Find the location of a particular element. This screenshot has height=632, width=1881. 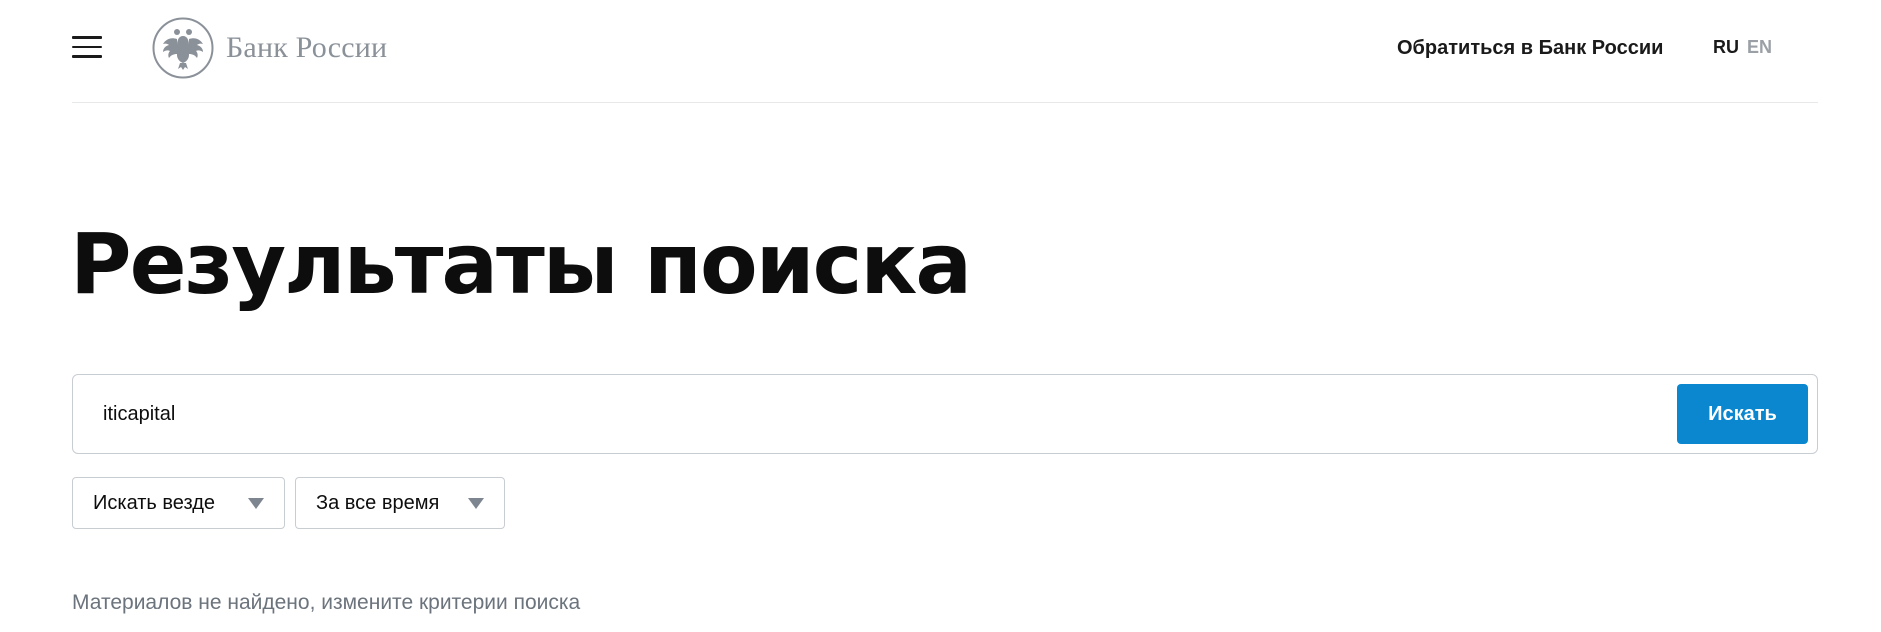

menu-icon is located at coordinates (87, 47).